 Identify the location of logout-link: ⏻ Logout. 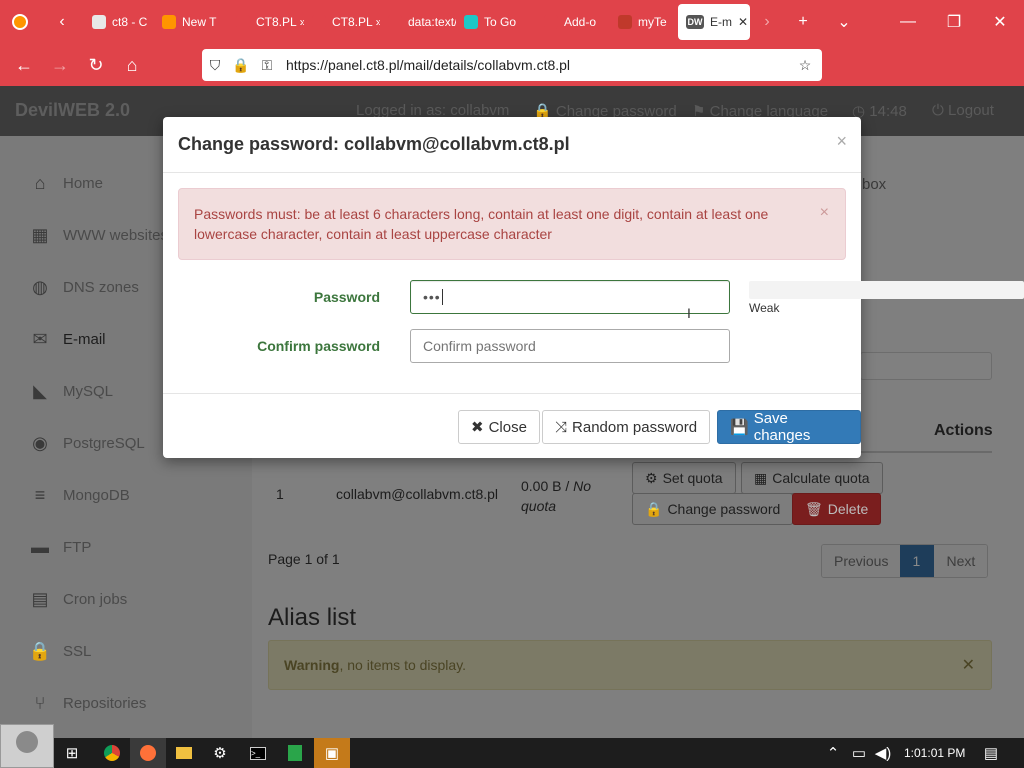
(963, 110).